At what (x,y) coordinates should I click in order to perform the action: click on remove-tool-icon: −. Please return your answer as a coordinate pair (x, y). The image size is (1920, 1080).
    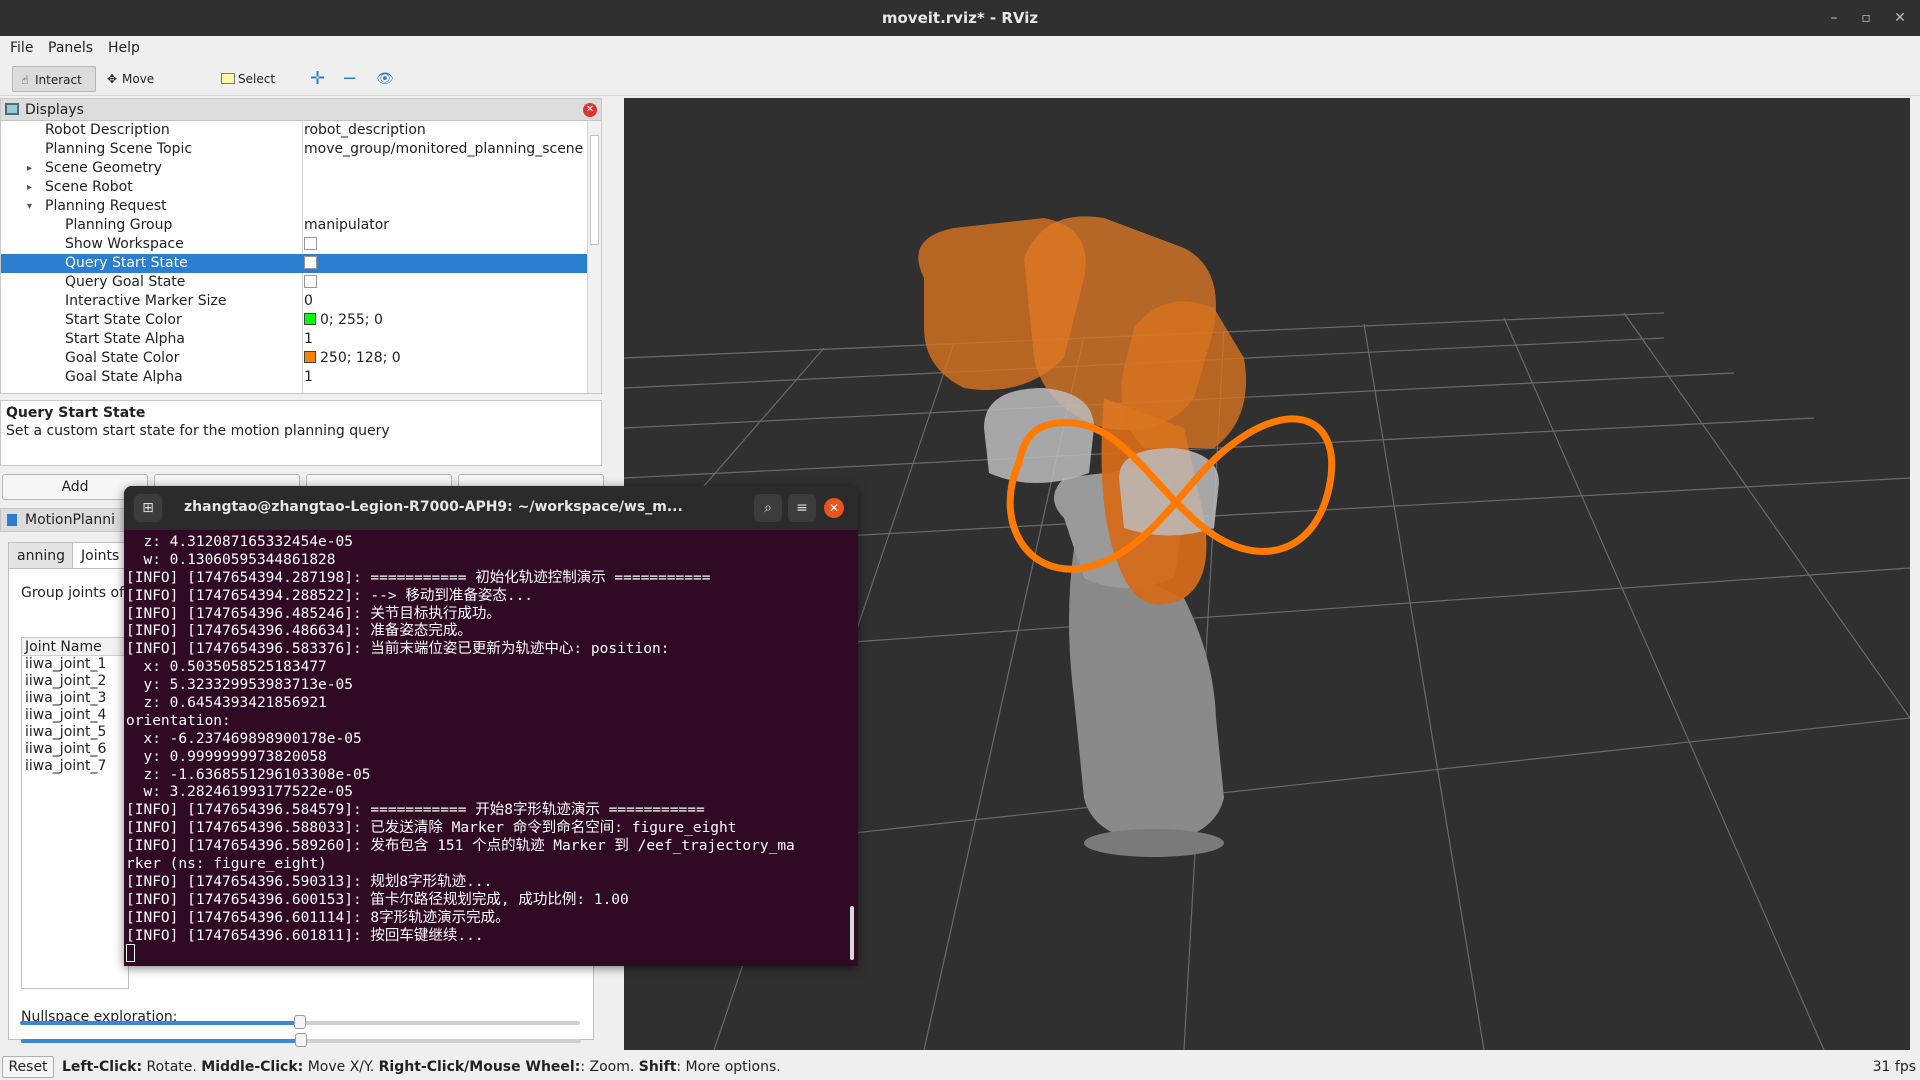
    Looking at the image, I should click on (350, 79).